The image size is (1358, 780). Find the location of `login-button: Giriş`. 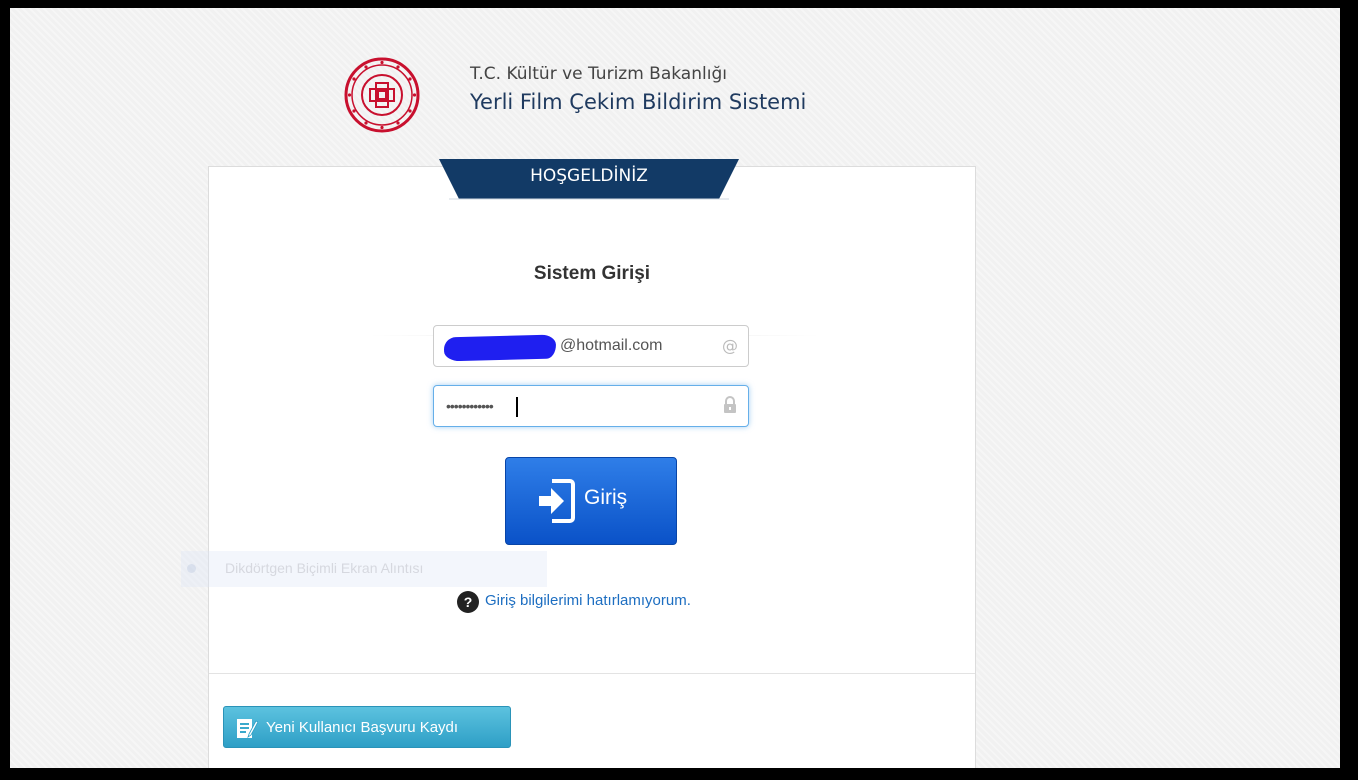

login-button: Giriş is located at coordinates (591, 501).